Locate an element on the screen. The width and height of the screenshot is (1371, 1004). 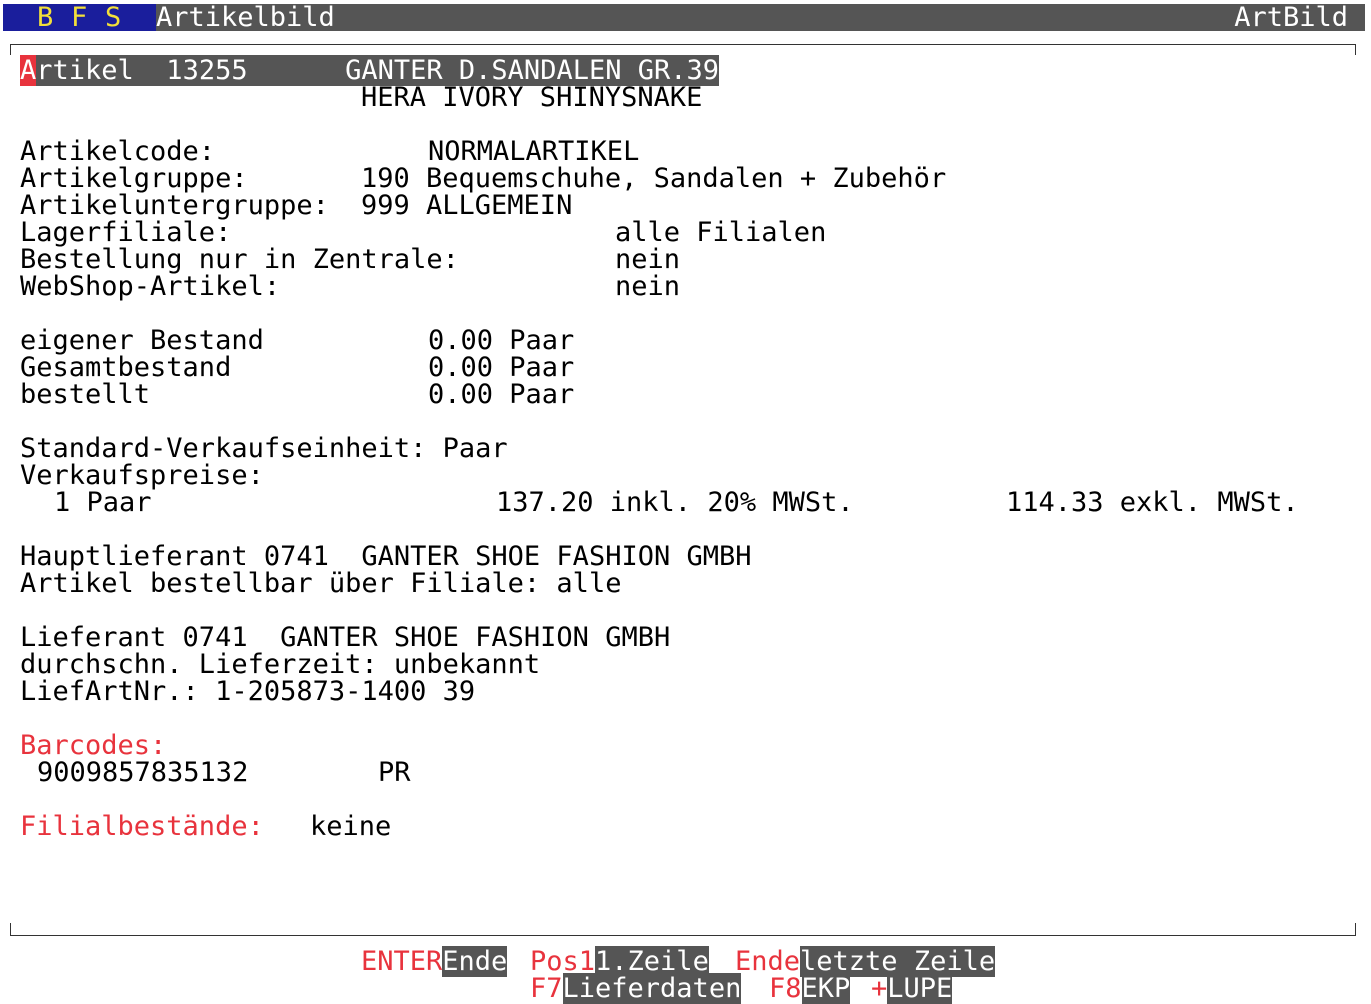
key-plus-lupe: +LUPE is located at coordinates (912, 988).